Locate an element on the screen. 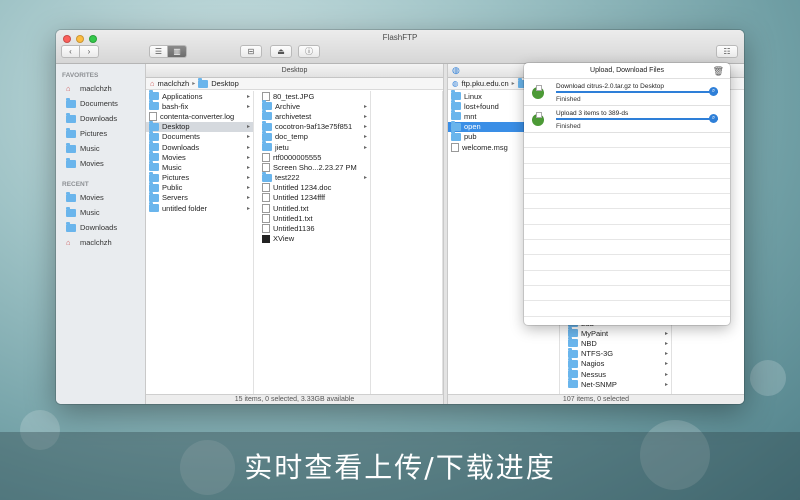  list-item: untitled folder ▸ is located at coordinates (199, 207).